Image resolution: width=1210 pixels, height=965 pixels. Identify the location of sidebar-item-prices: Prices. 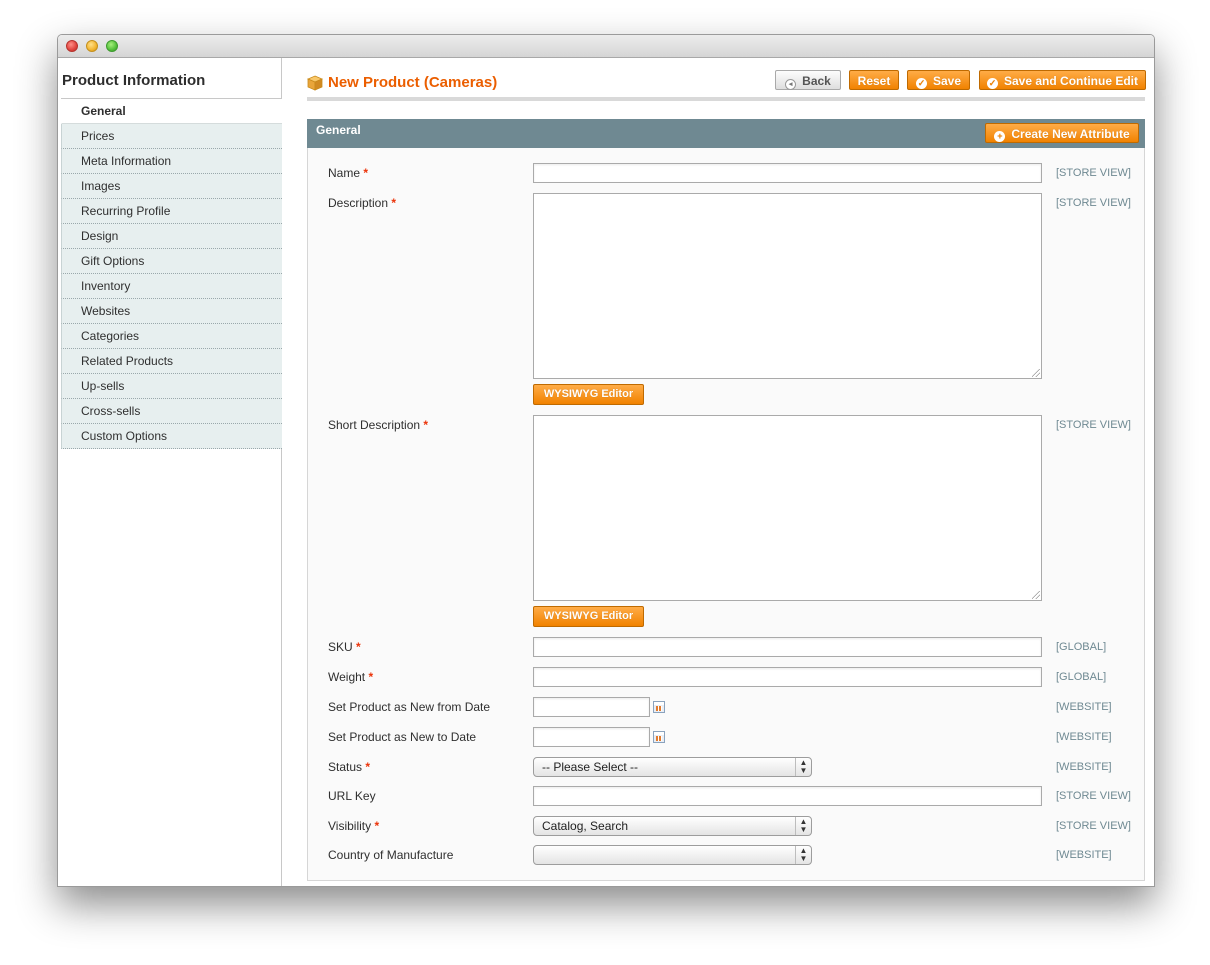
(171, 136).